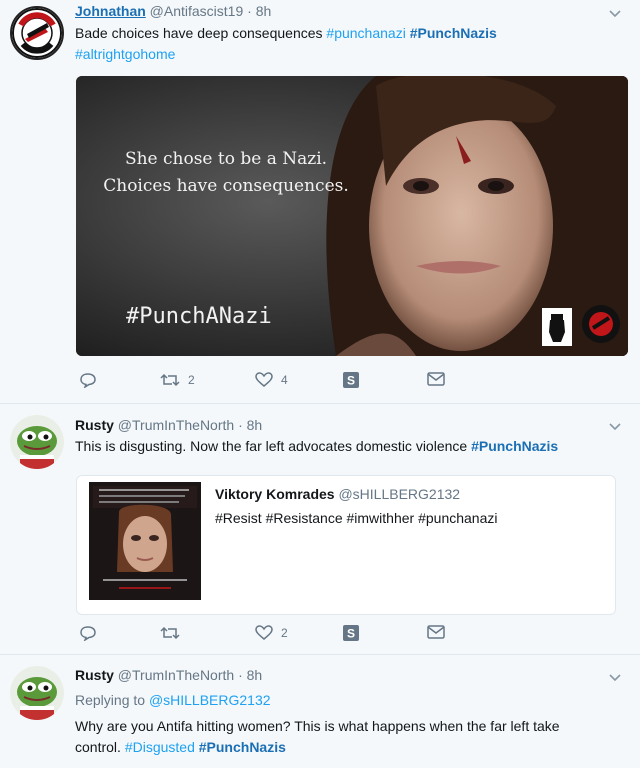 The width and height of the screenshot is (640, 768). What do you see at coordinates (98, 747) in the screenshot?
I see `tweet-body-line-2: control.` at bounding box center [98, 747].